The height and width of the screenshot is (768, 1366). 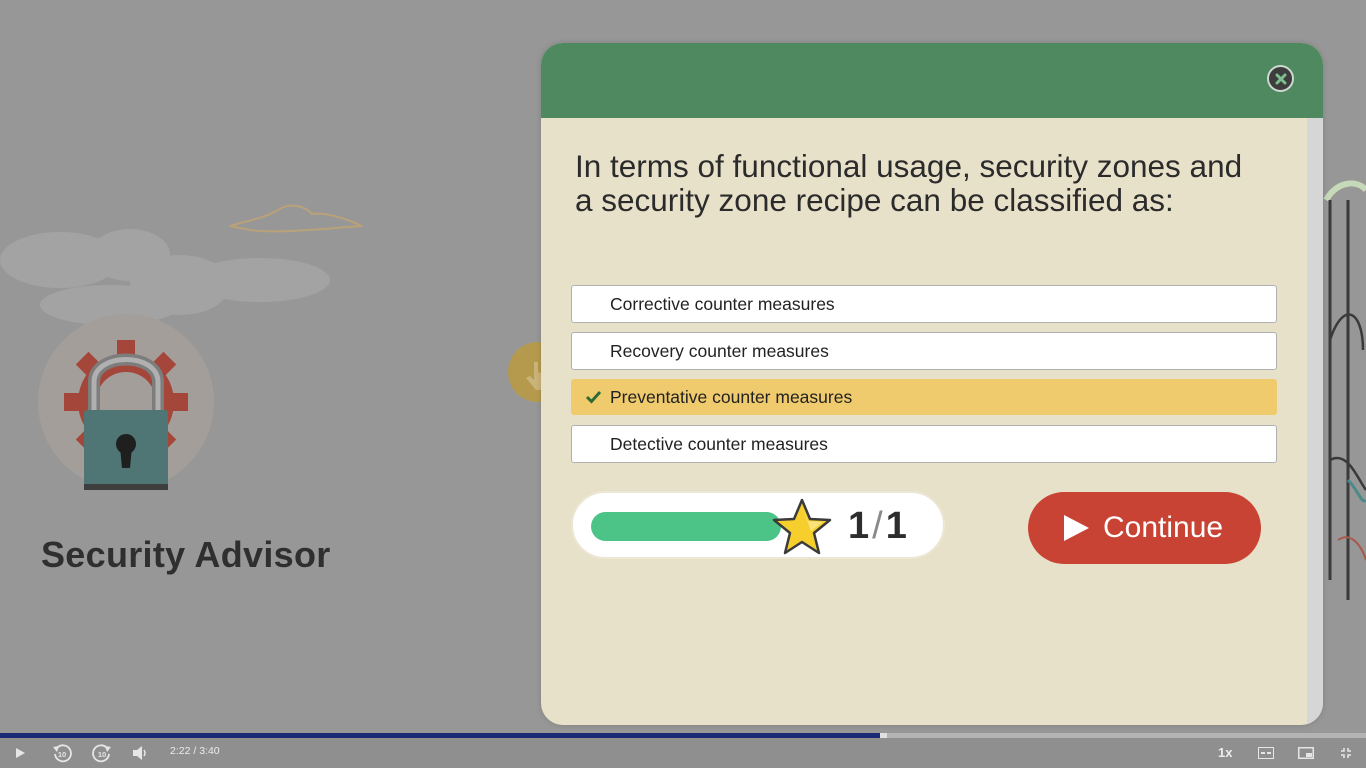 What do you see at coordinates (1225, 752) in the screenshot?
I see `playback-speed-button: 1x` at bounding box center [1225, 752].